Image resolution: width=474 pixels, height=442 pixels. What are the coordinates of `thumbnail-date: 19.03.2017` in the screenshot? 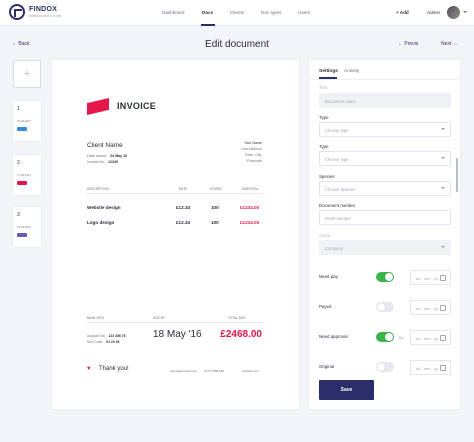 It's located at (24, 227).